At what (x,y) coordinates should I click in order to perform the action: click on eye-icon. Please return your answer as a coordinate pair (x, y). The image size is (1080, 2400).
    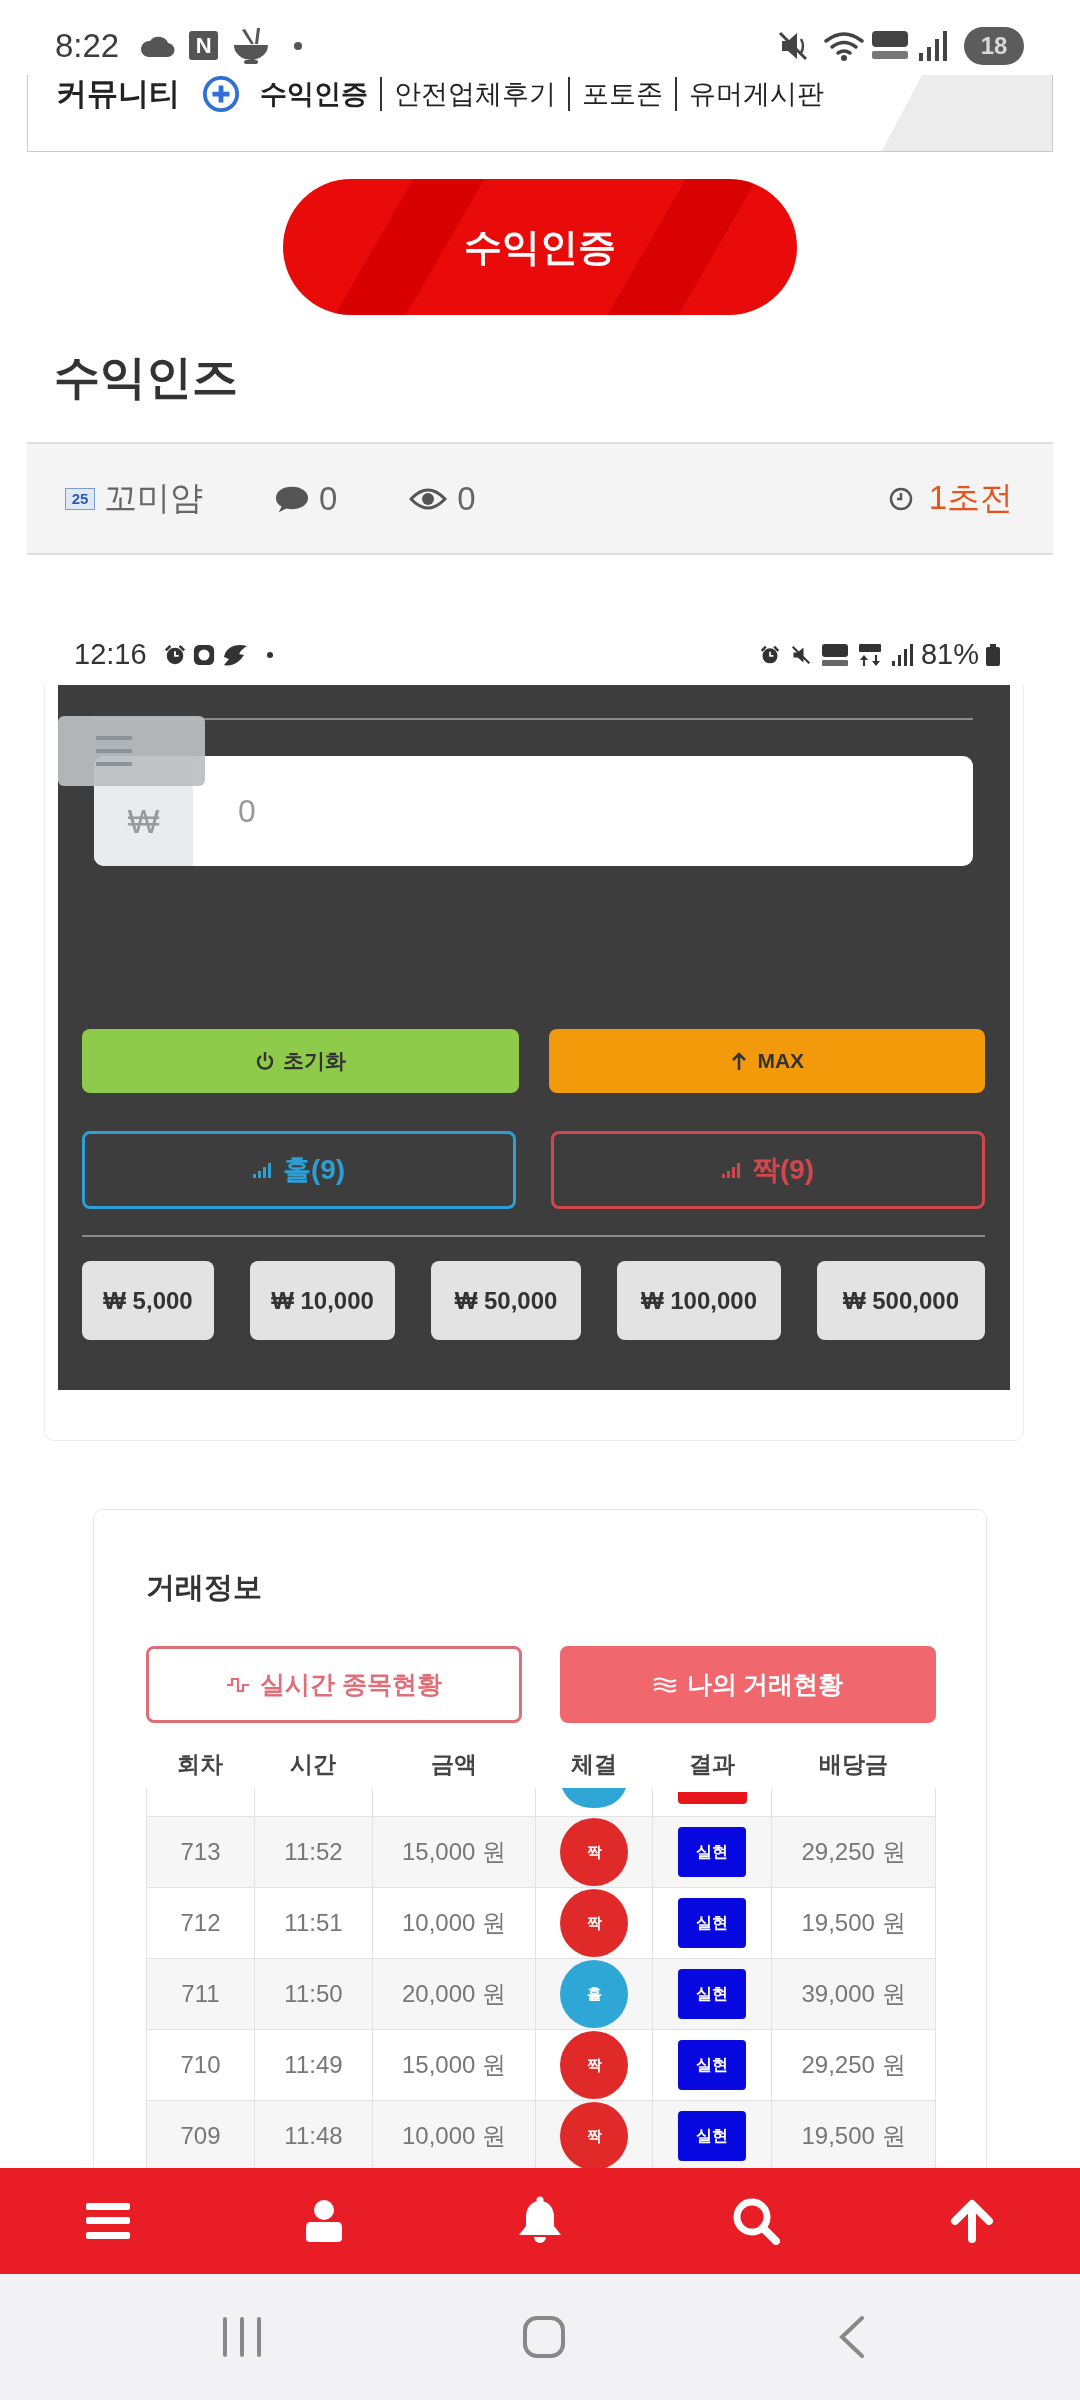
    Looking at the image, I should click on (428, 498).